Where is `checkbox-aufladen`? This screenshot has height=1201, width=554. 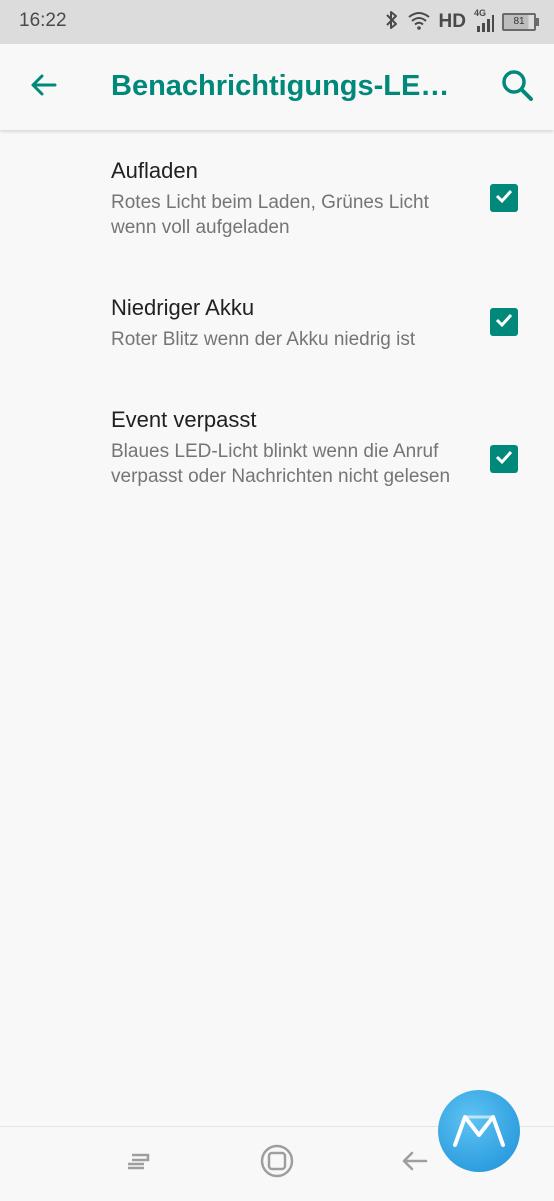
checkbox-aufladen is located at coordinates (504, 198).